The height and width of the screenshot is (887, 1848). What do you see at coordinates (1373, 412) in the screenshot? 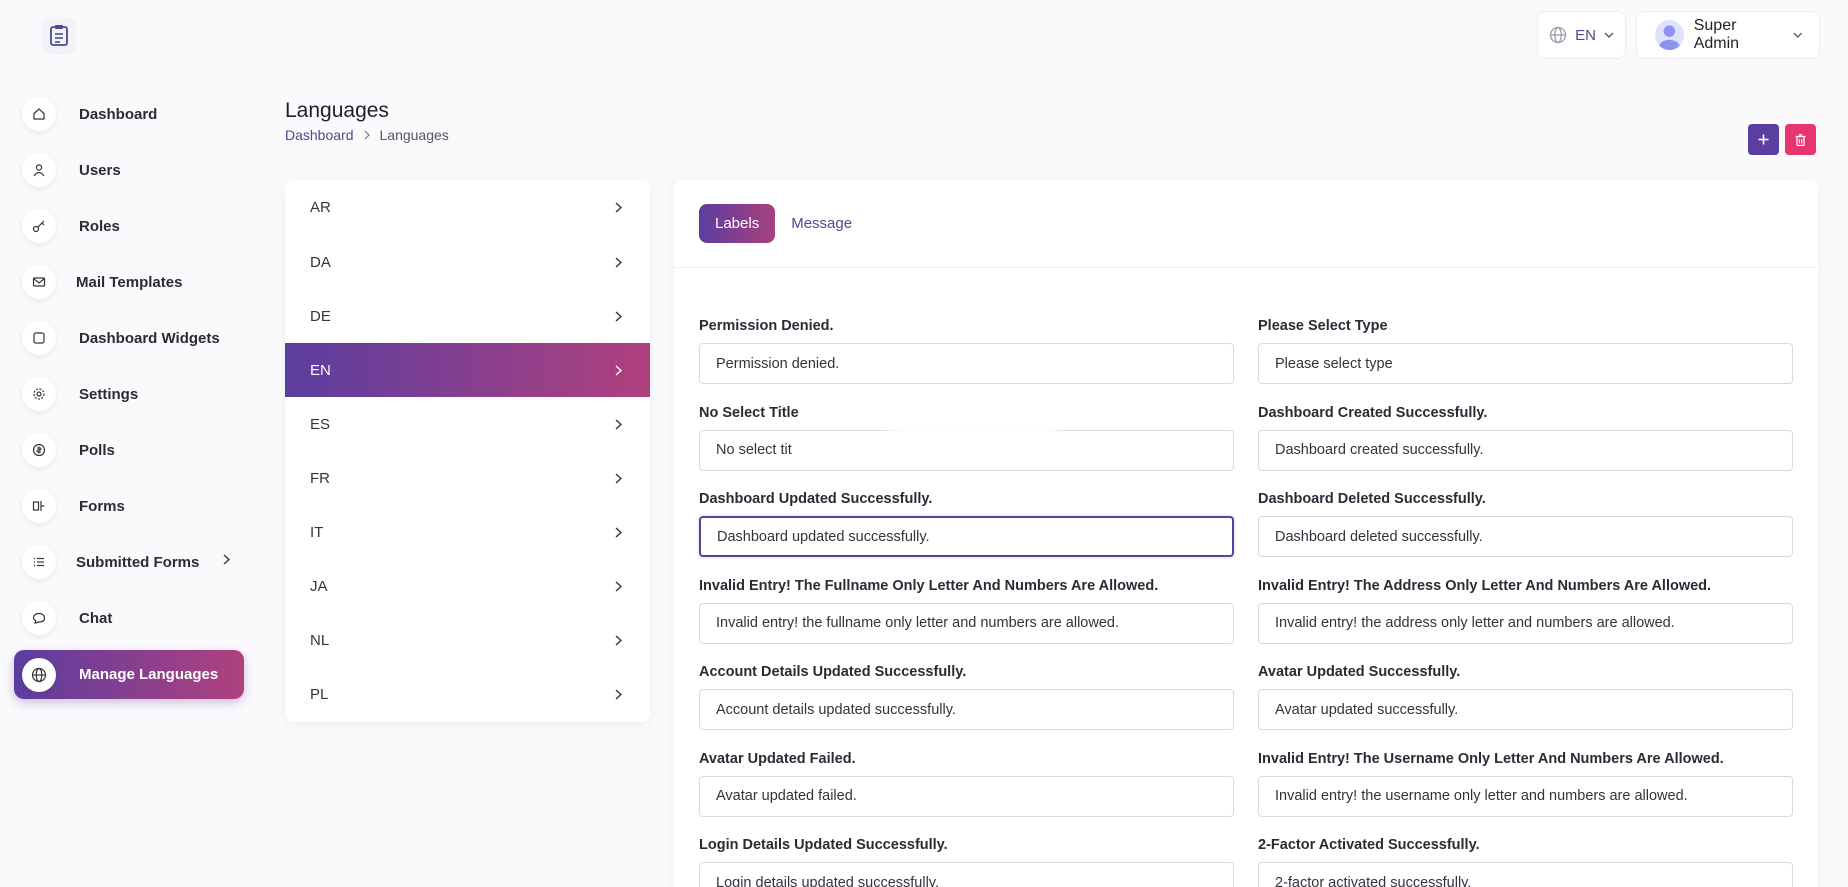
I see `field-label: Dashboard Created Successfully.` at bounding box center [1373, 412].